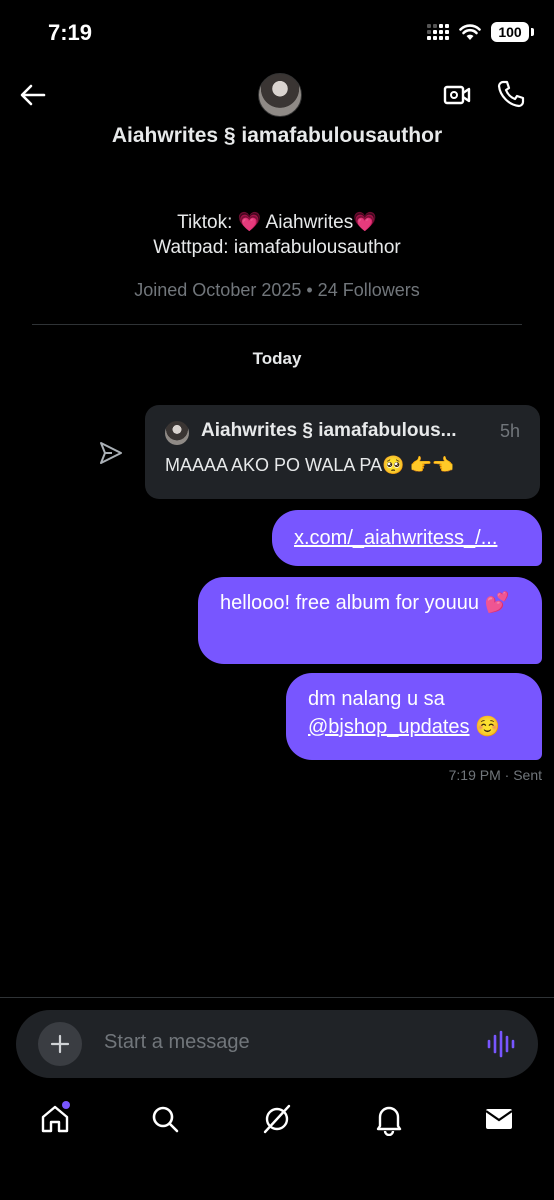 This screenshot has width=554, height=1200. Describe the element at coordinates (277, 324) in the screenshot. I see `header-divider` at that location.